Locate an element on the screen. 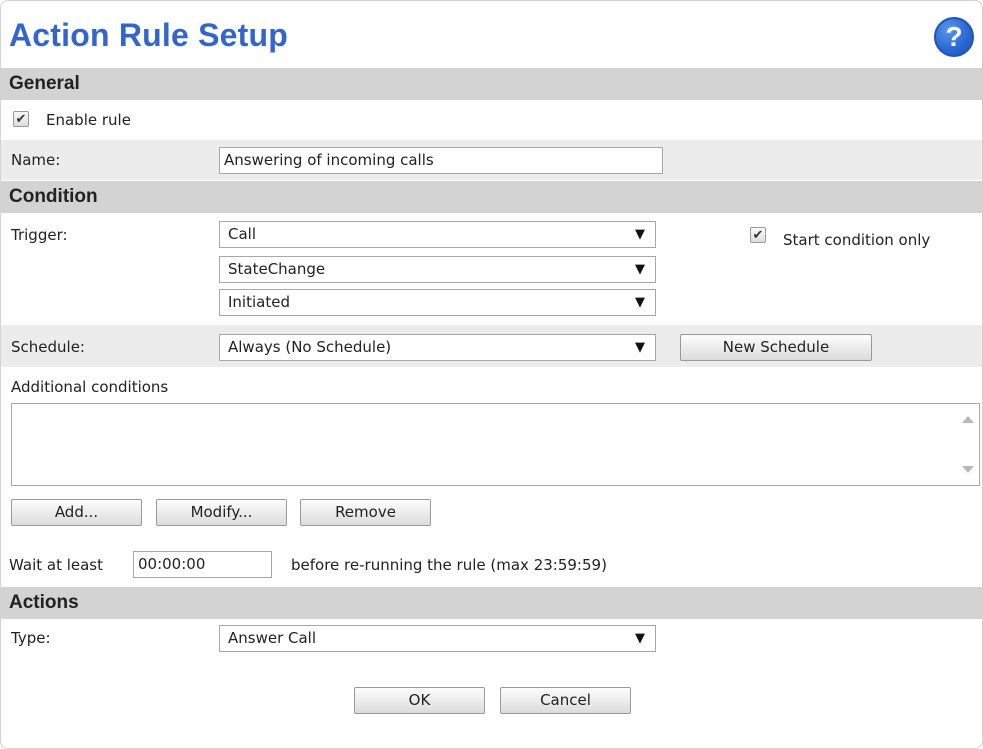  section-header-condition: Condition is located at coordinates (491, 197).